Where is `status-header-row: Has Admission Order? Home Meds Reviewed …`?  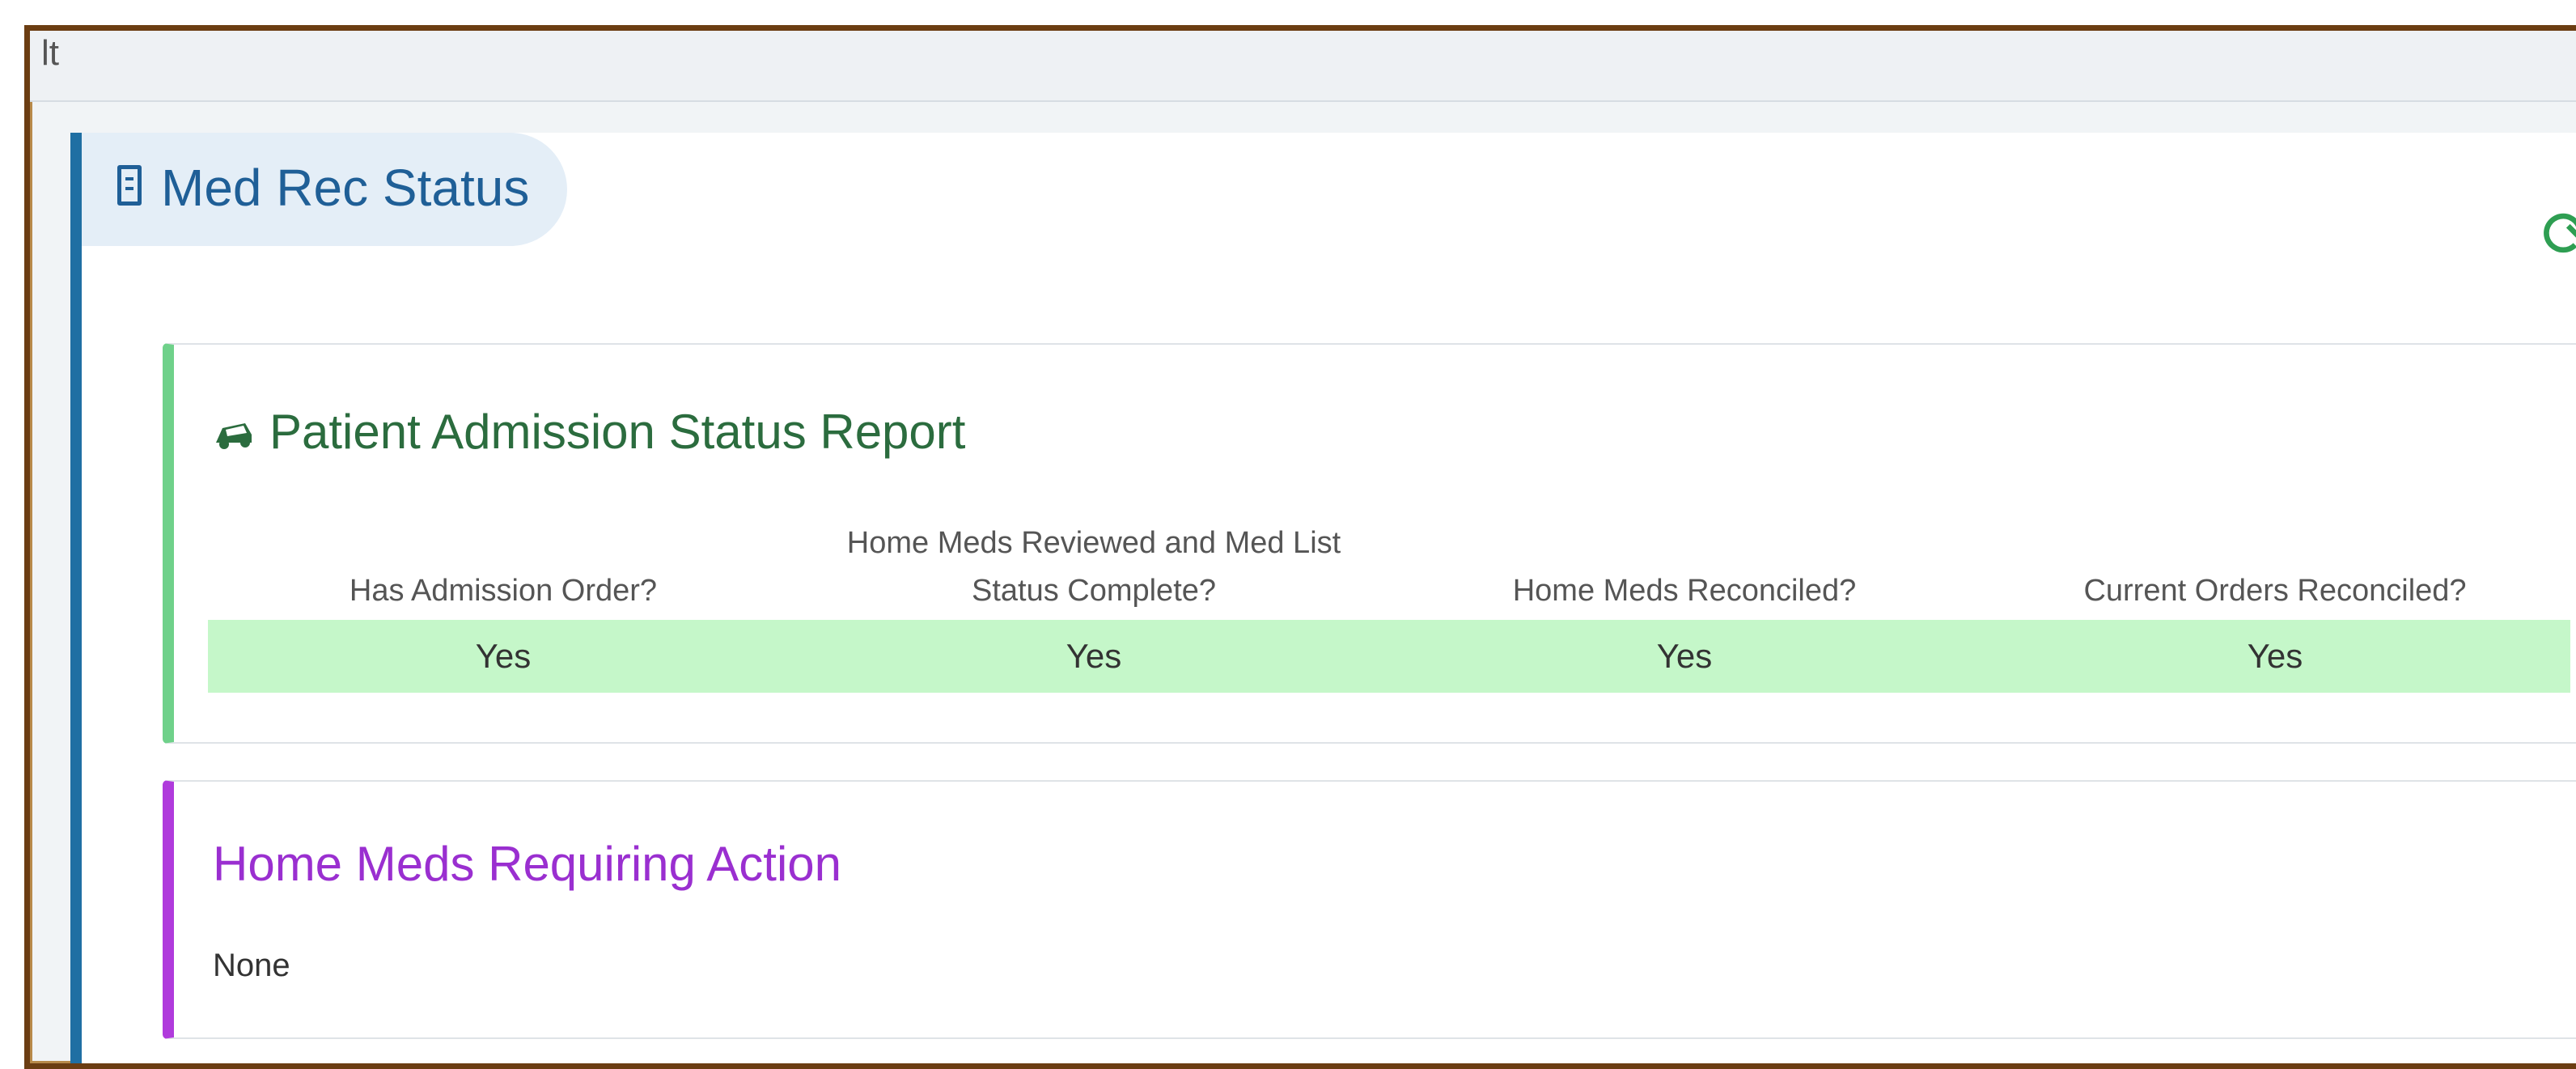 status-header-row: Has Admission Order? Home Meds Reviewed … is located at coordinates (1389, 567).